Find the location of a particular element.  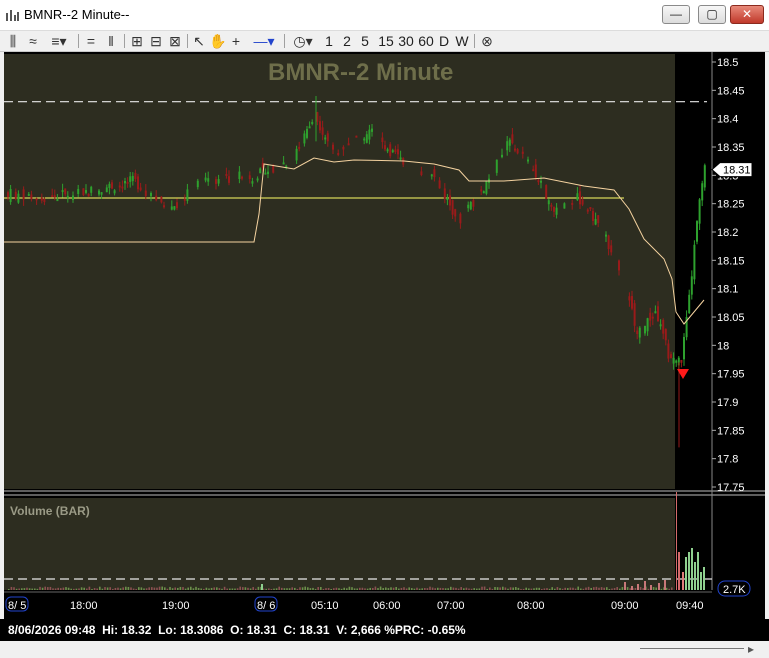

line-color-icon: —▾ is located at coordinates (264, 41).